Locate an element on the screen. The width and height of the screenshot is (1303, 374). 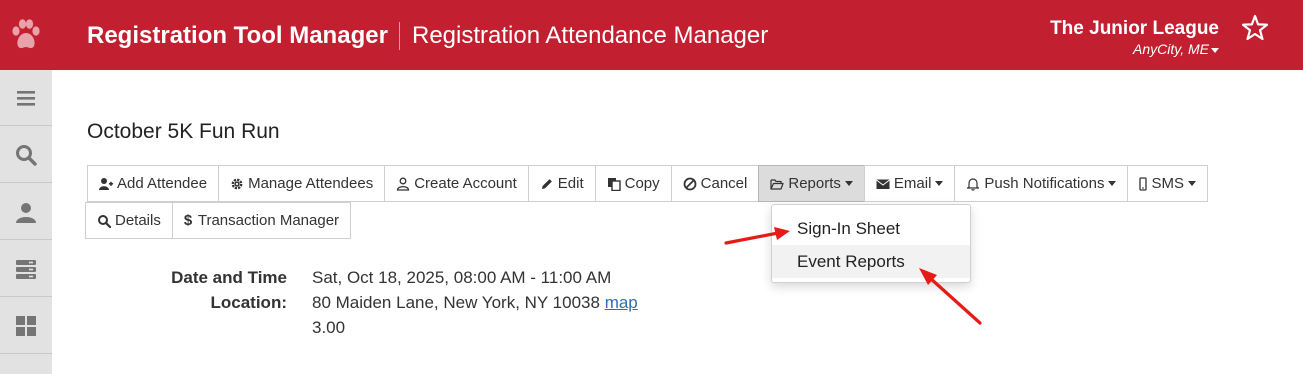
copy-label: Copy is located at coordinates (642, 183).